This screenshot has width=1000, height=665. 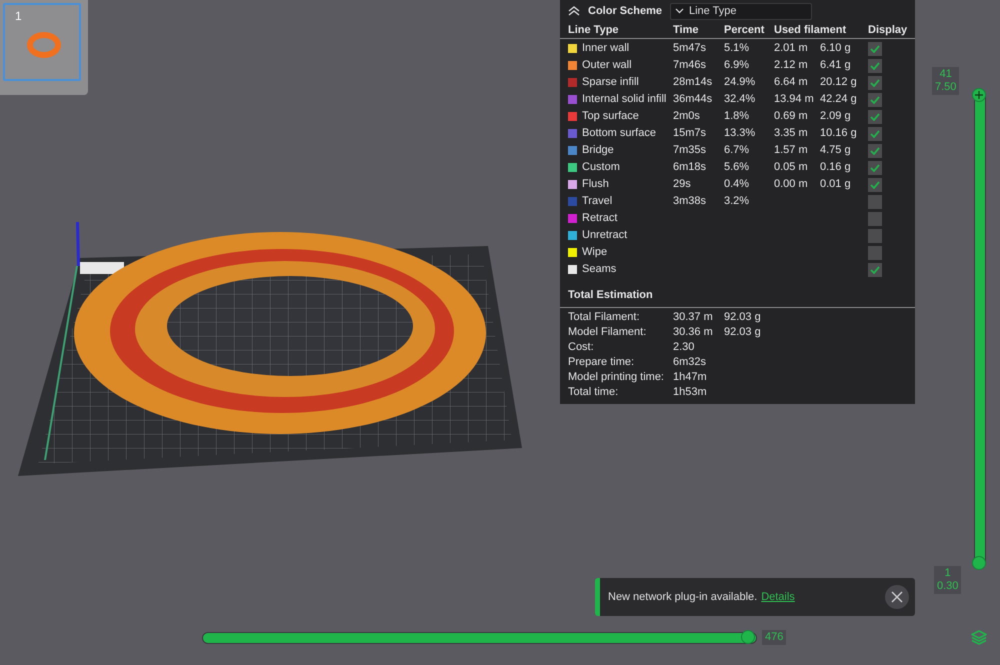 I want to click on table-cell-text: 0.69 m, so click(x=791, y=116).